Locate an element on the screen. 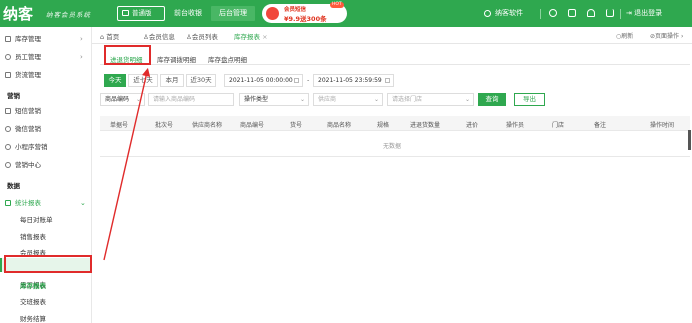 This screenshot has height=323, width=692. sidebar-item-label: 员工管理 is located at coordinates (28, 57).